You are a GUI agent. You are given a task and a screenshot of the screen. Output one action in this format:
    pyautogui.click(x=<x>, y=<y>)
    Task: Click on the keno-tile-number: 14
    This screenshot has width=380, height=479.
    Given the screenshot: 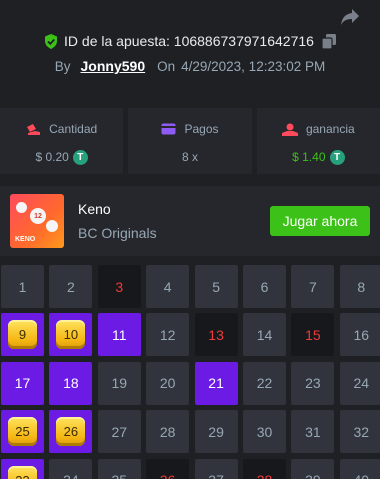 What is the action you would take?
    pyautogui.click(x=264, y=334)
    